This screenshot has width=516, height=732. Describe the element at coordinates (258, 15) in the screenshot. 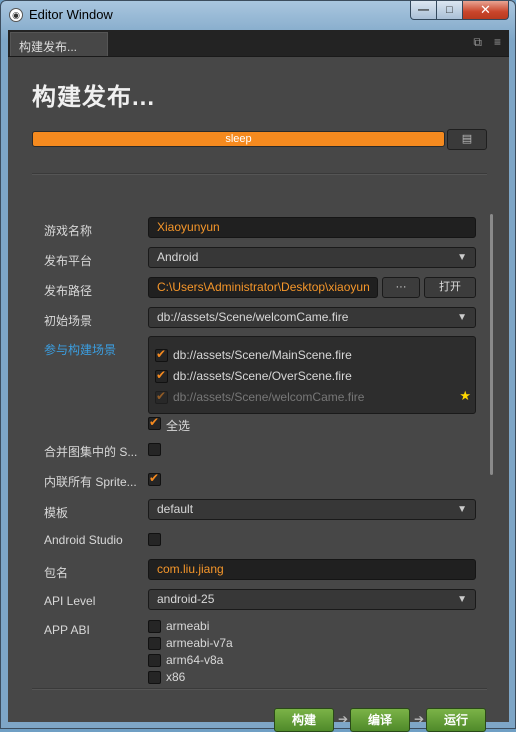

I see `title-bar: ◉ Editor Window — □ ✕` at that location.